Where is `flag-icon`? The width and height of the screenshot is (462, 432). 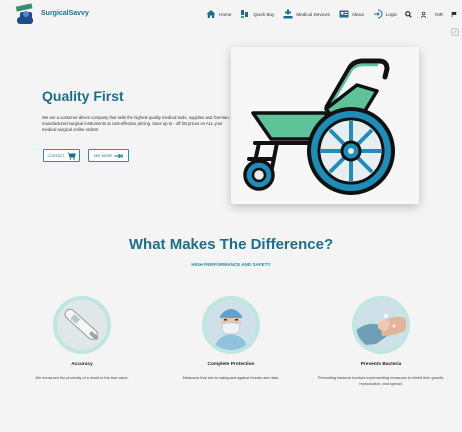 flag-icon is located at coordinates (454, 14).